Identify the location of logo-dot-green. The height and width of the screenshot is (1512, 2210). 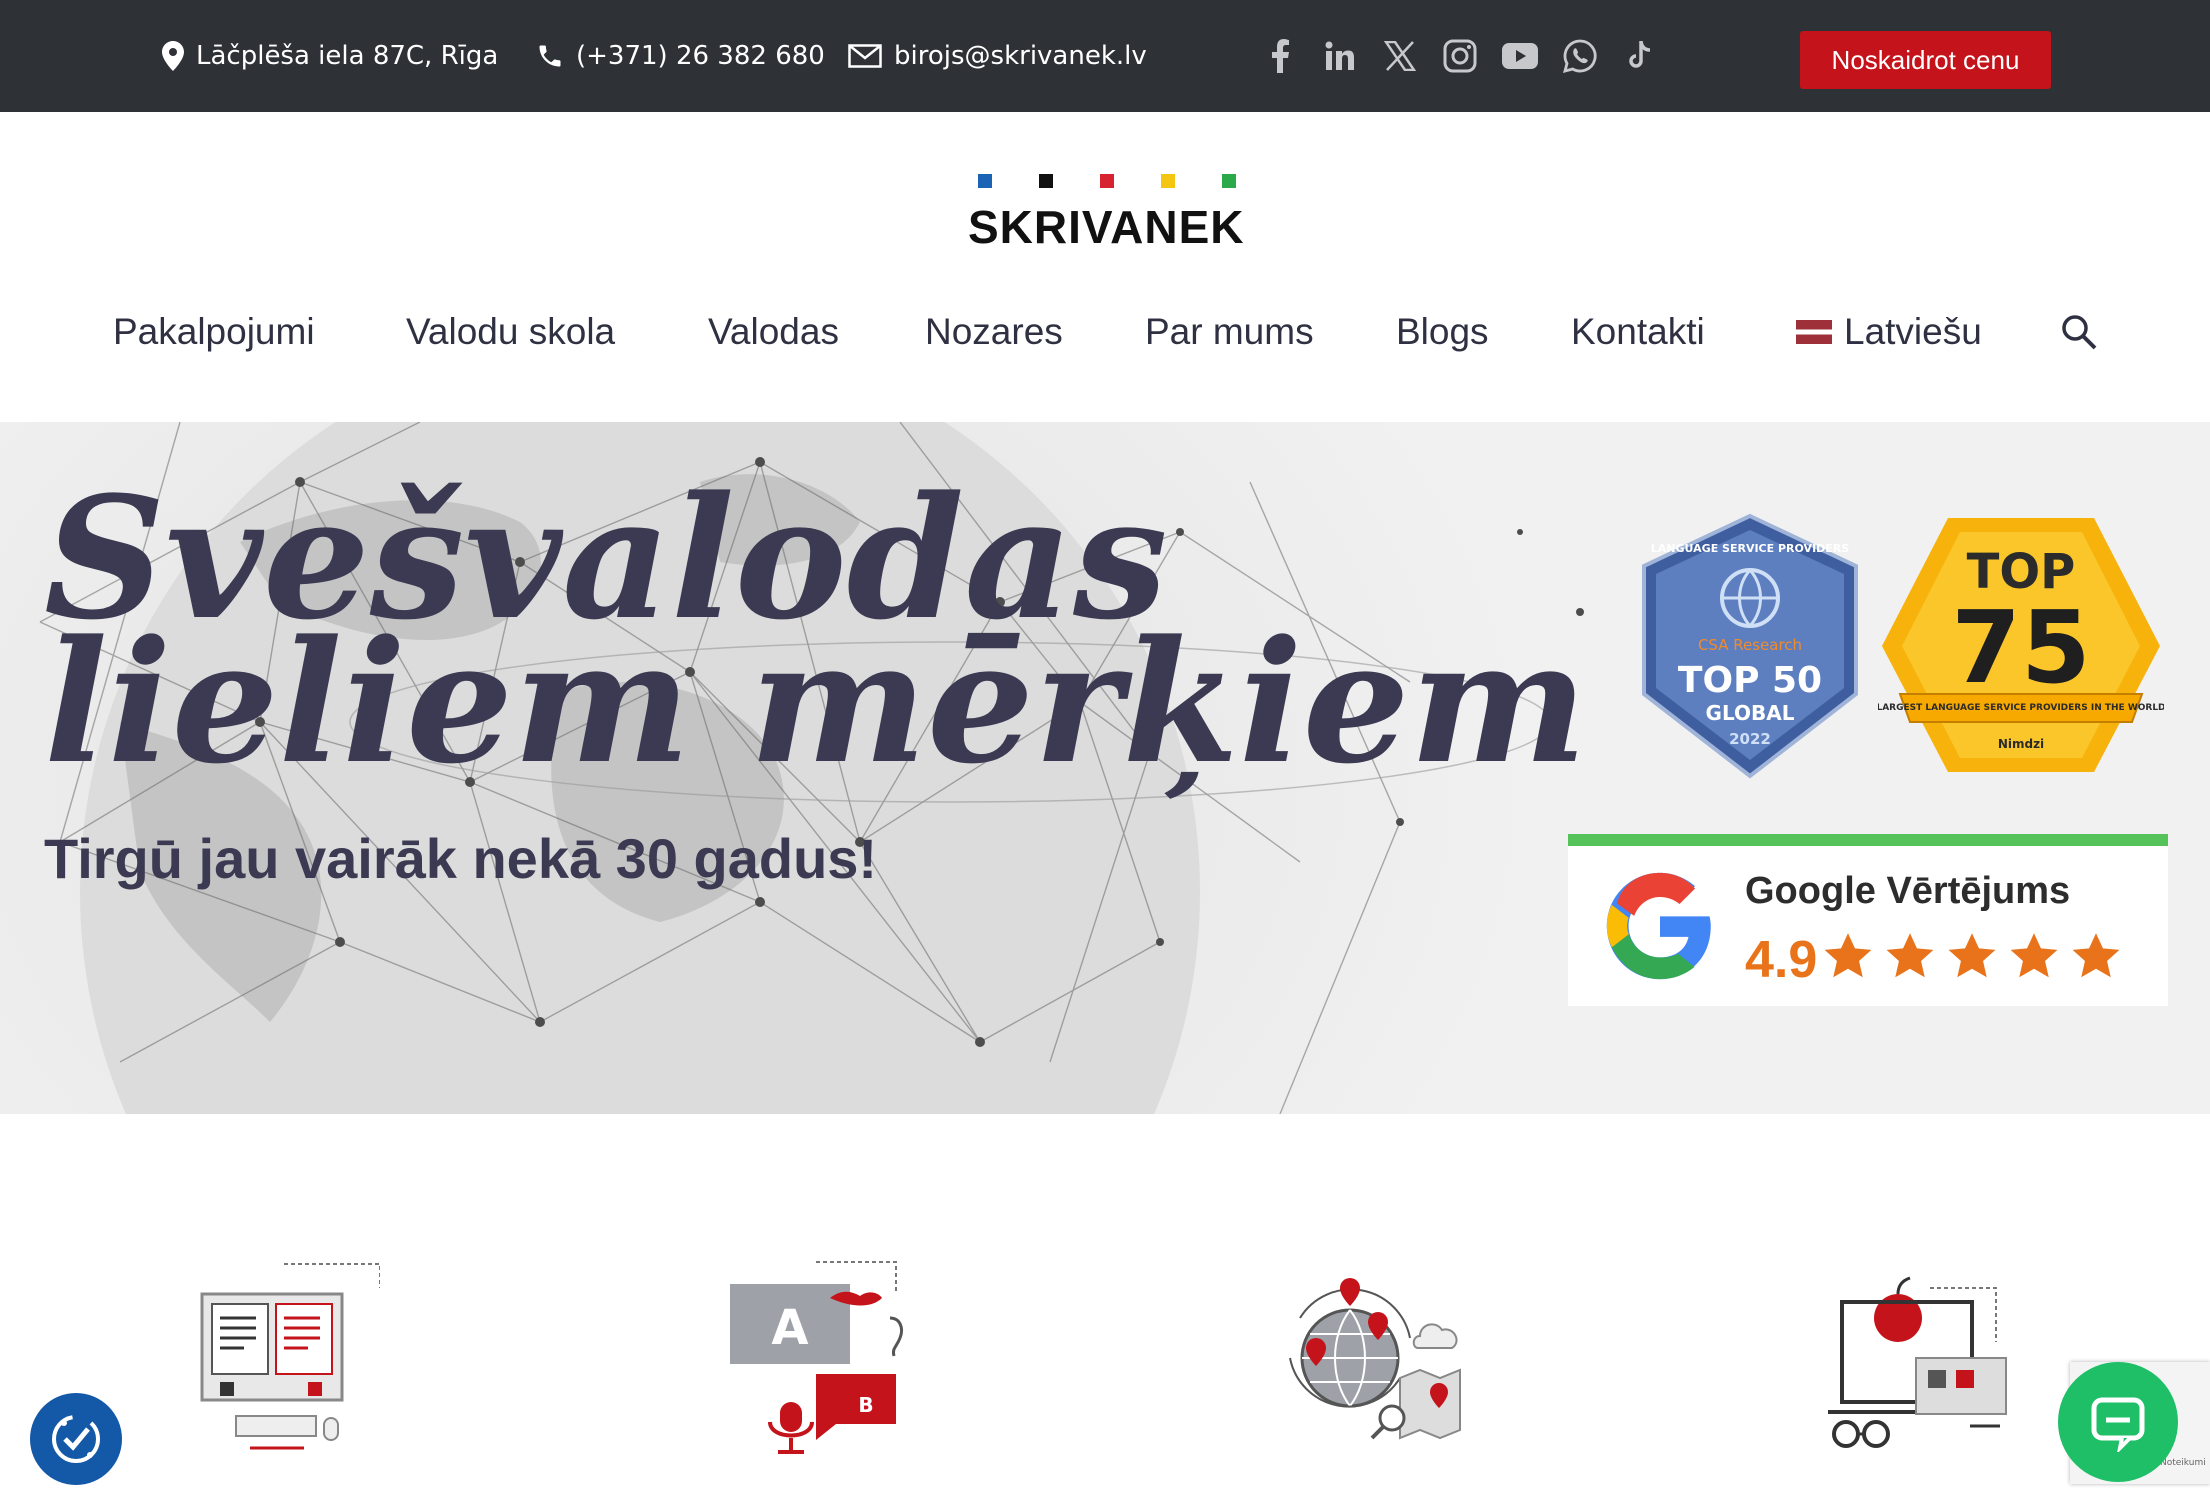
(1229, 181).